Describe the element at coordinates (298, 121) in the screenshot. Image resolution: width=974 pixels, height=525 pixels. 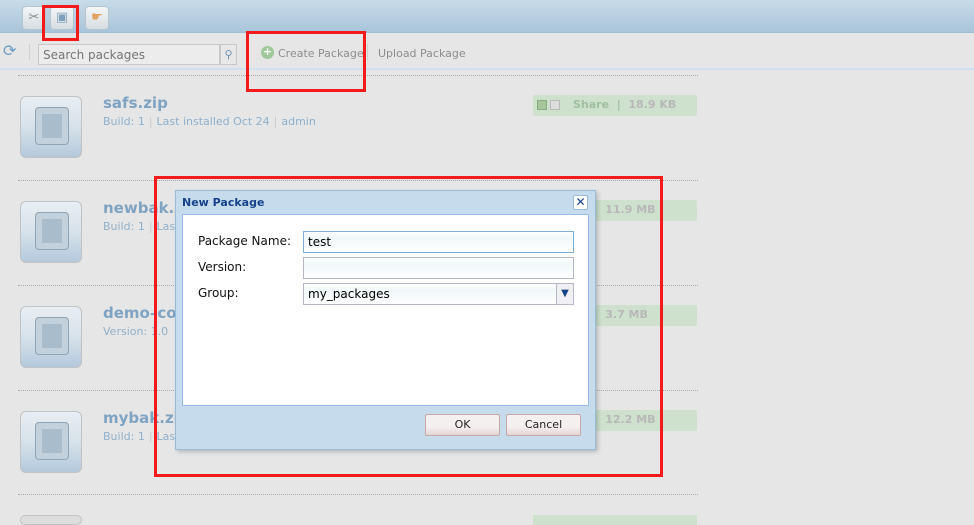
I see `user: admin` at that location.